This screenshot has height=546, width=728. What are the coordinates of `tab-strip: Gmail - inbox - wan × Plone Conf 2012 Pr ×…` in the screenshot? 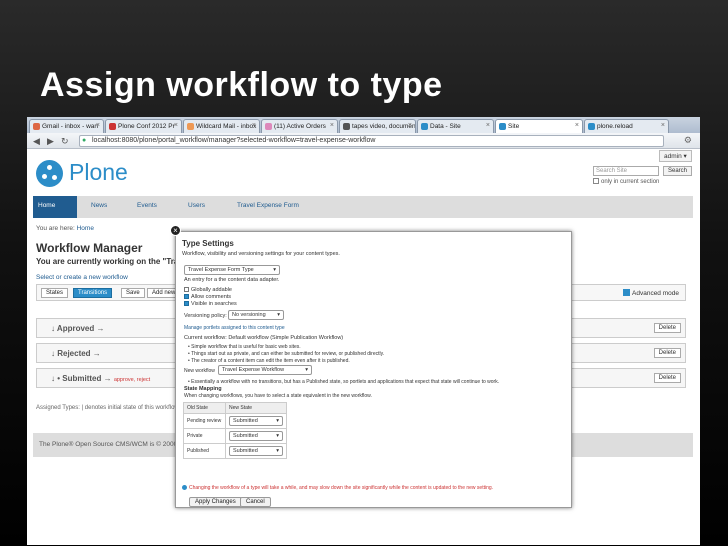 It's located at (363, 125).